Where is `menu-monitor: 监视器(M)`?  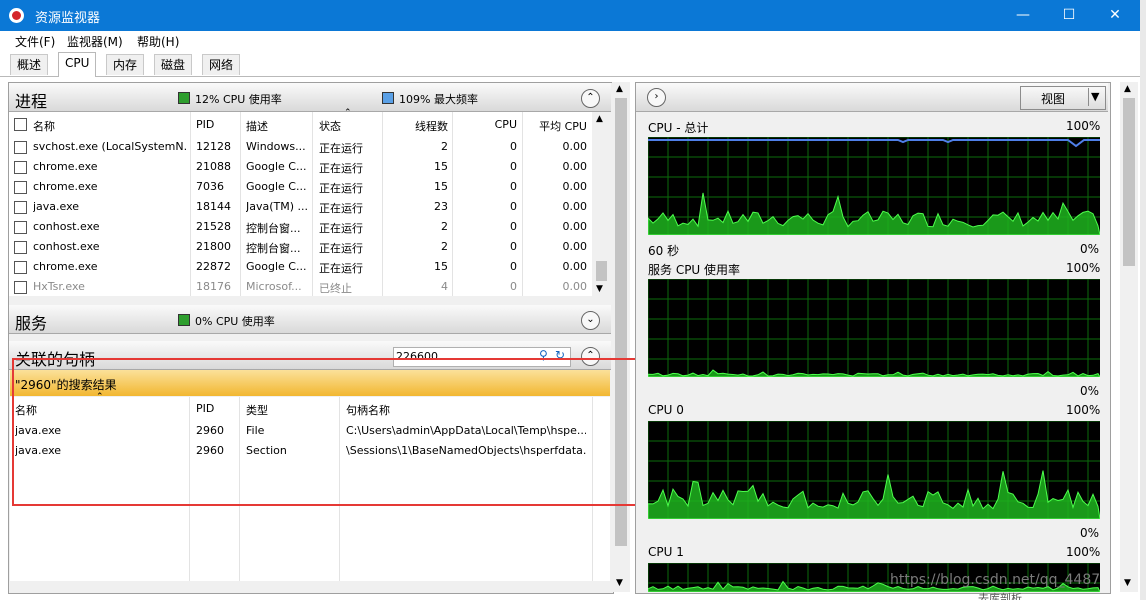 menu-monitor: 监视器(M) is located at coordinates (95, 41).